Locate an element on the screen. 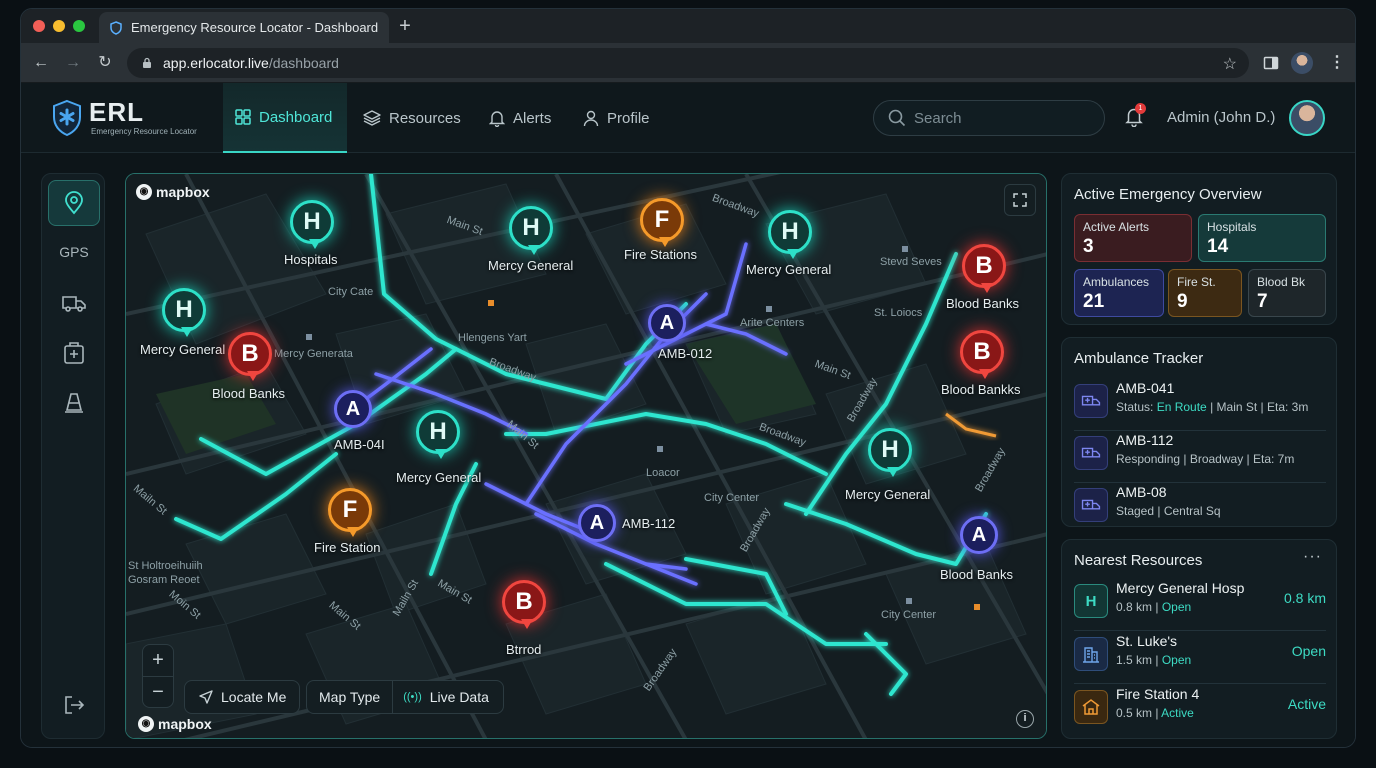  street-label: Mercy Generata is located at coordinates (313, 354).